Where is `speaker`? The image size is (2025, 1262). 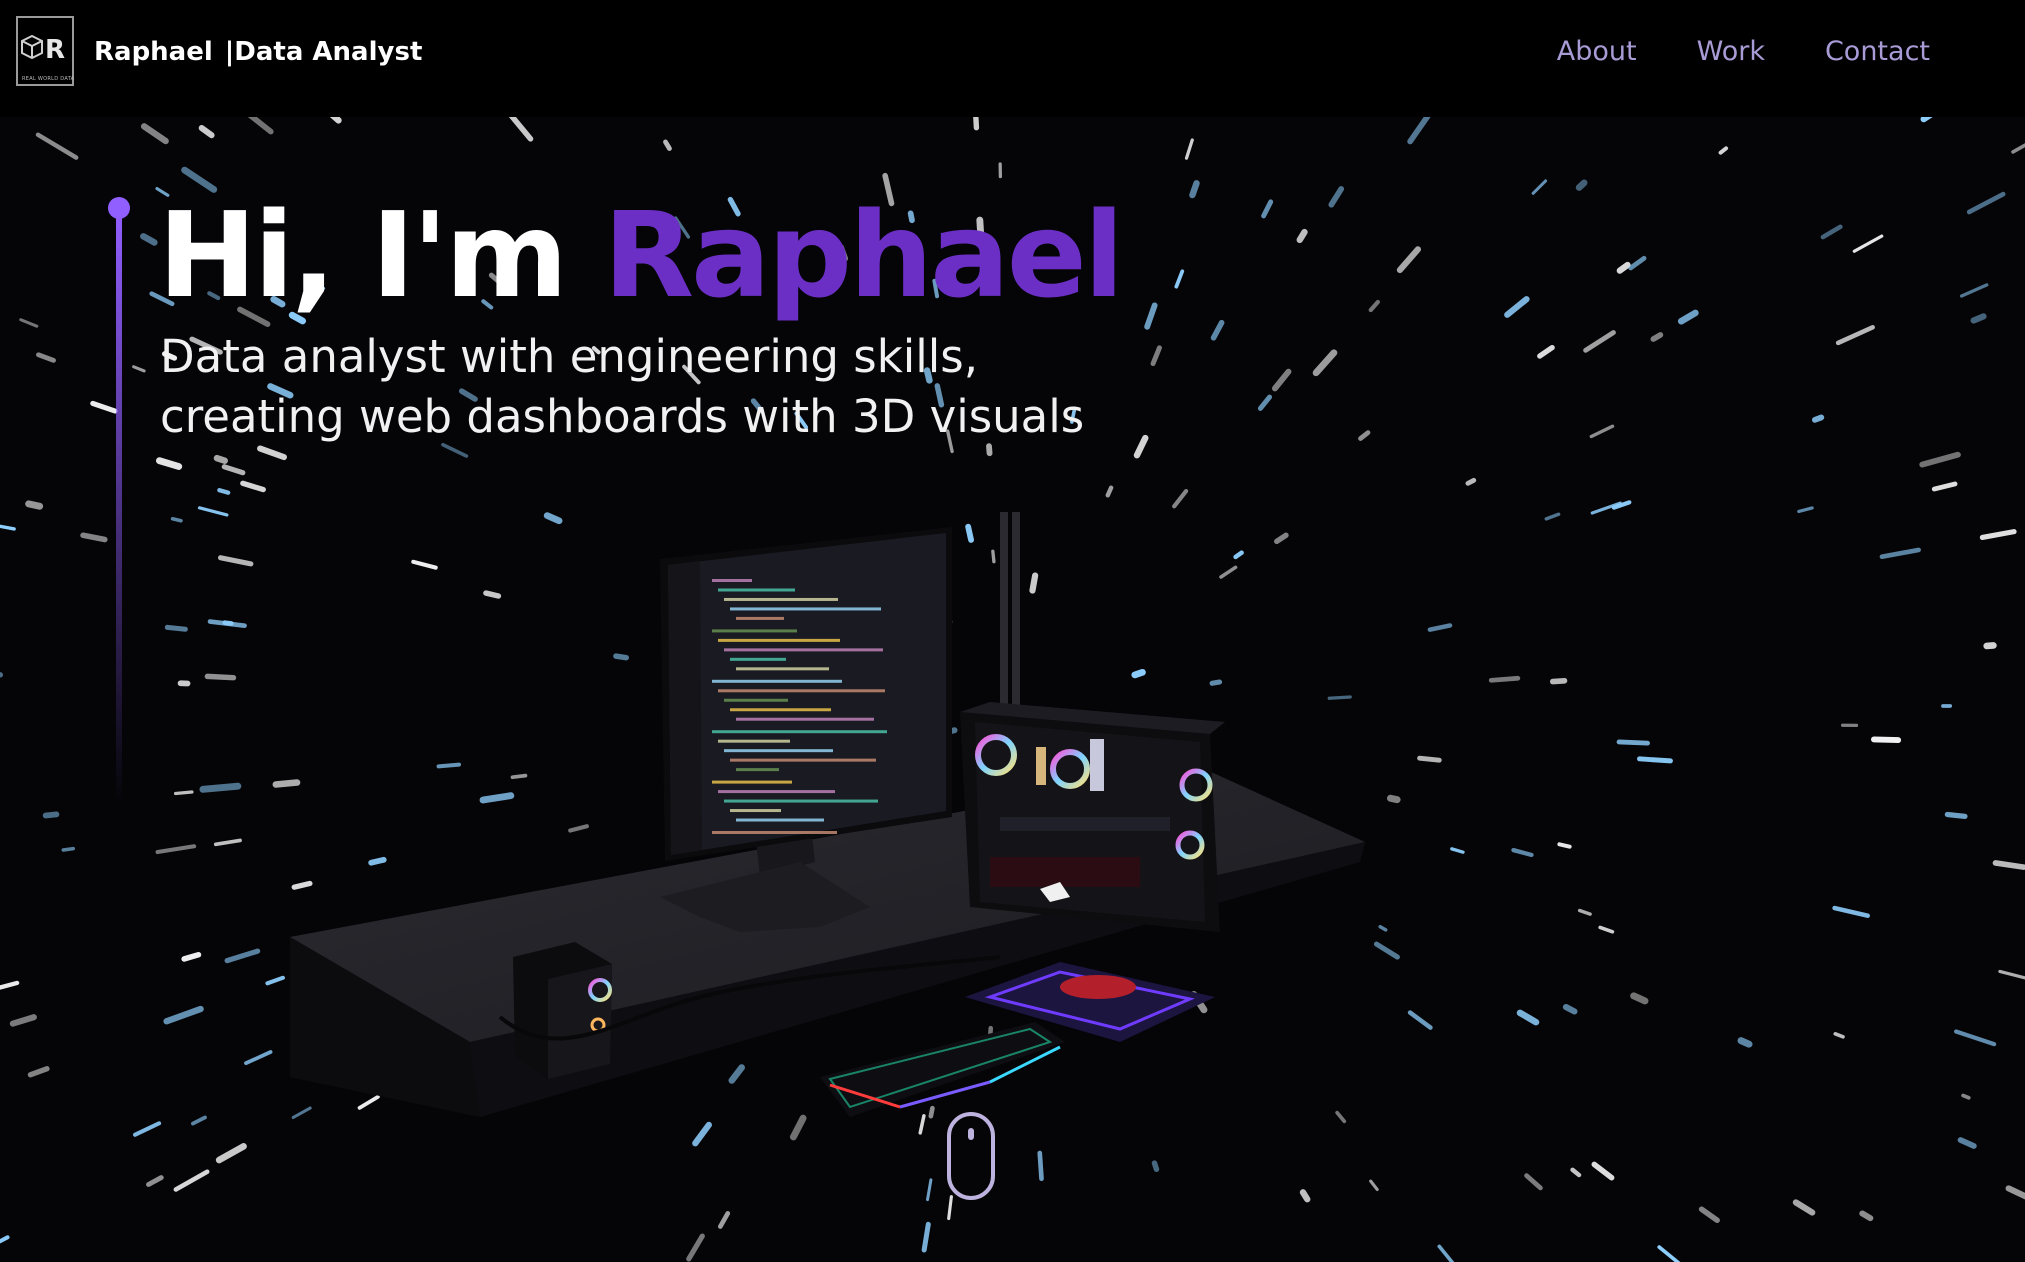 speaker is located at coordinates (562, 1010).